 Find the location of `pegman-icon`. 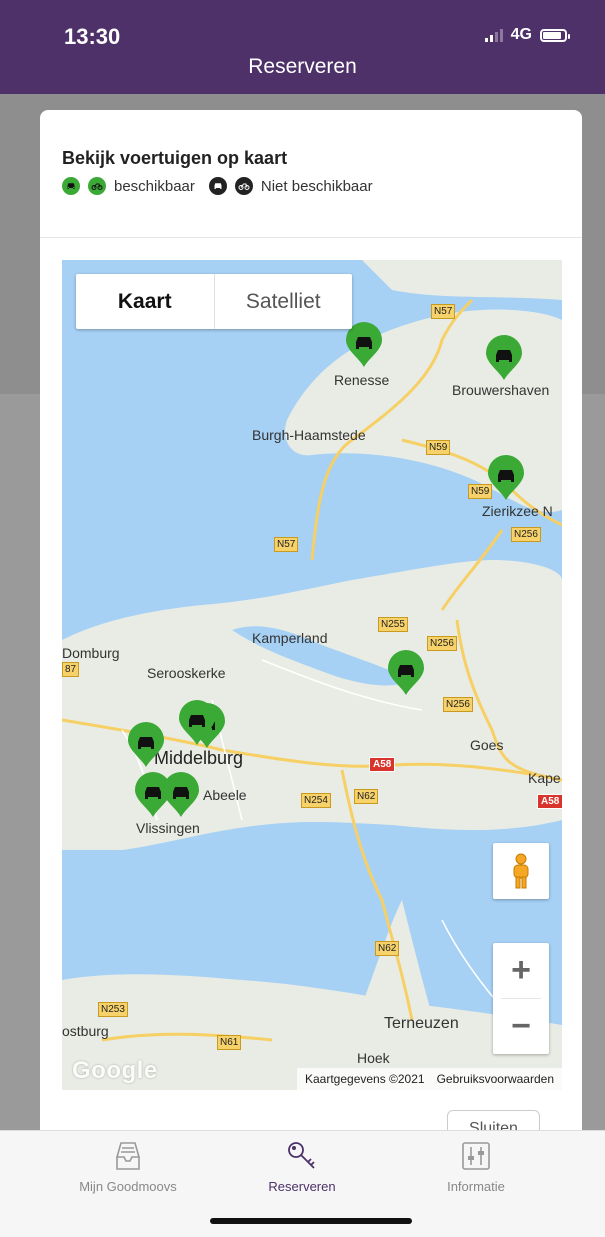

pegman-icon is located at coordinates (521, 871).